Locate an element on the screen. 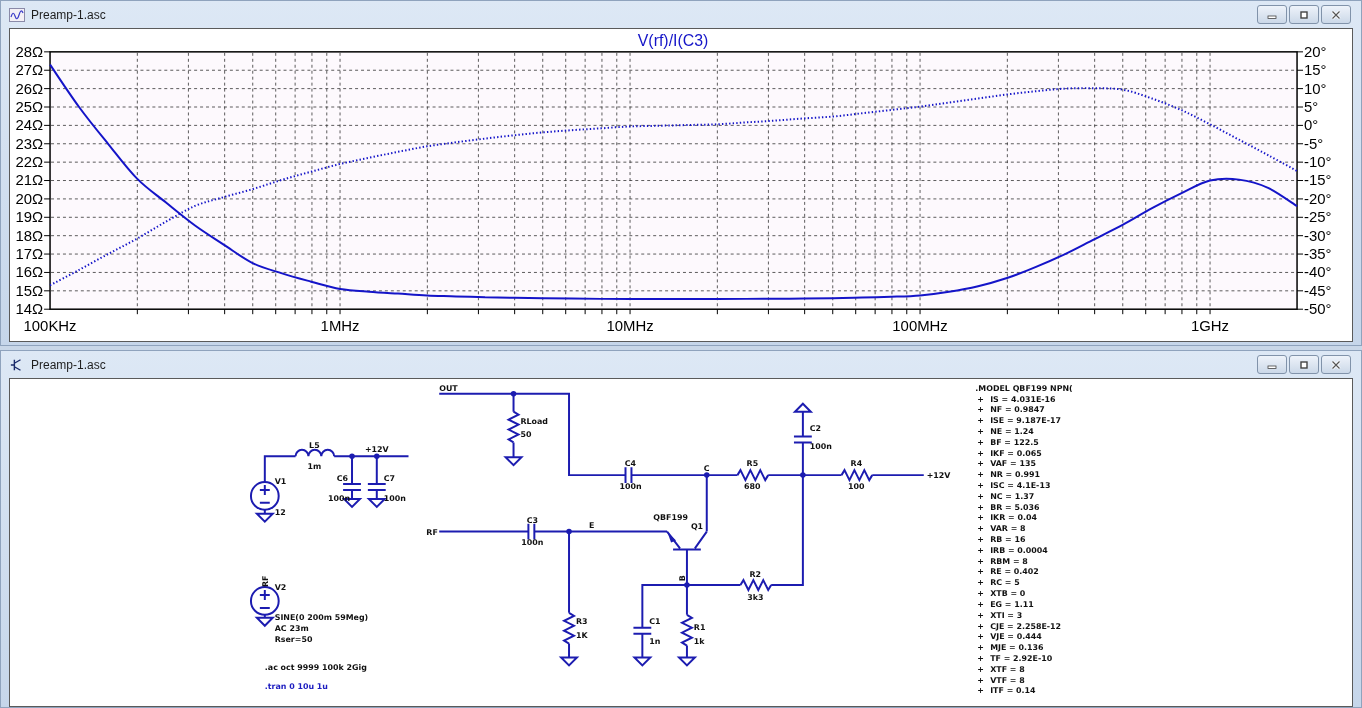 The height and width of the screenshot is (708, 1362). y-axis-label: -35° is located at coordinates (1318, 254).